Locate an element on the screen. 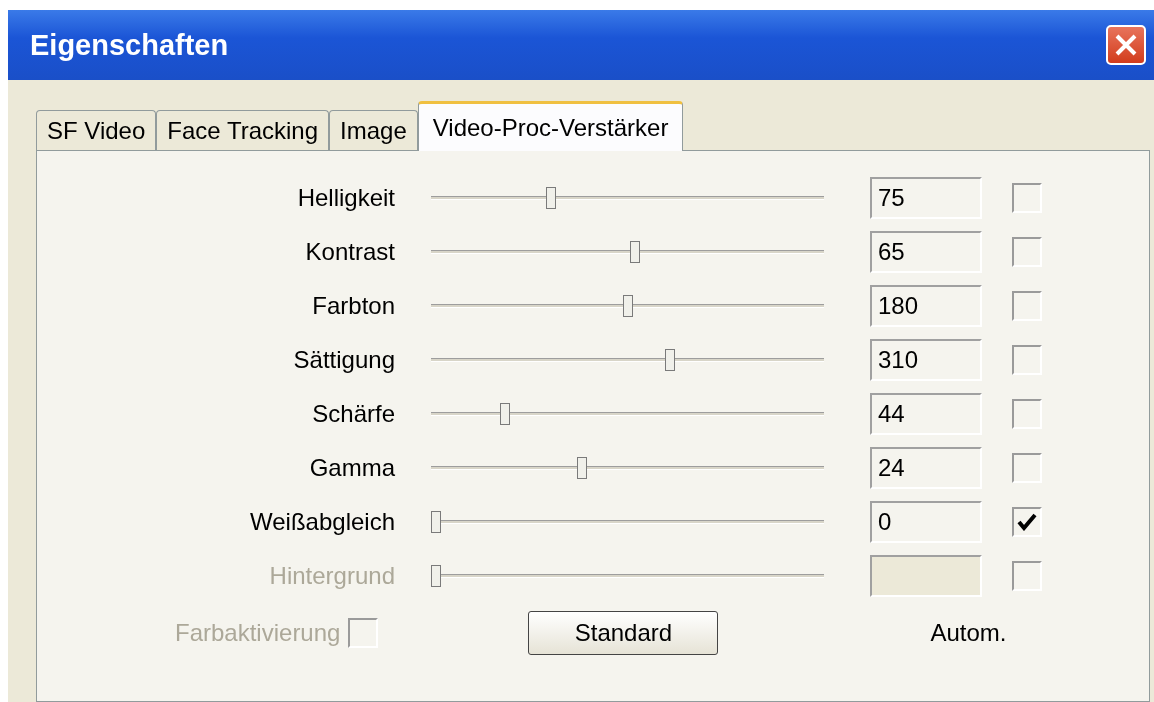 This screenshot has width=1154, height=702. slider-label: Schärfe is located at coordinates (353, 414).